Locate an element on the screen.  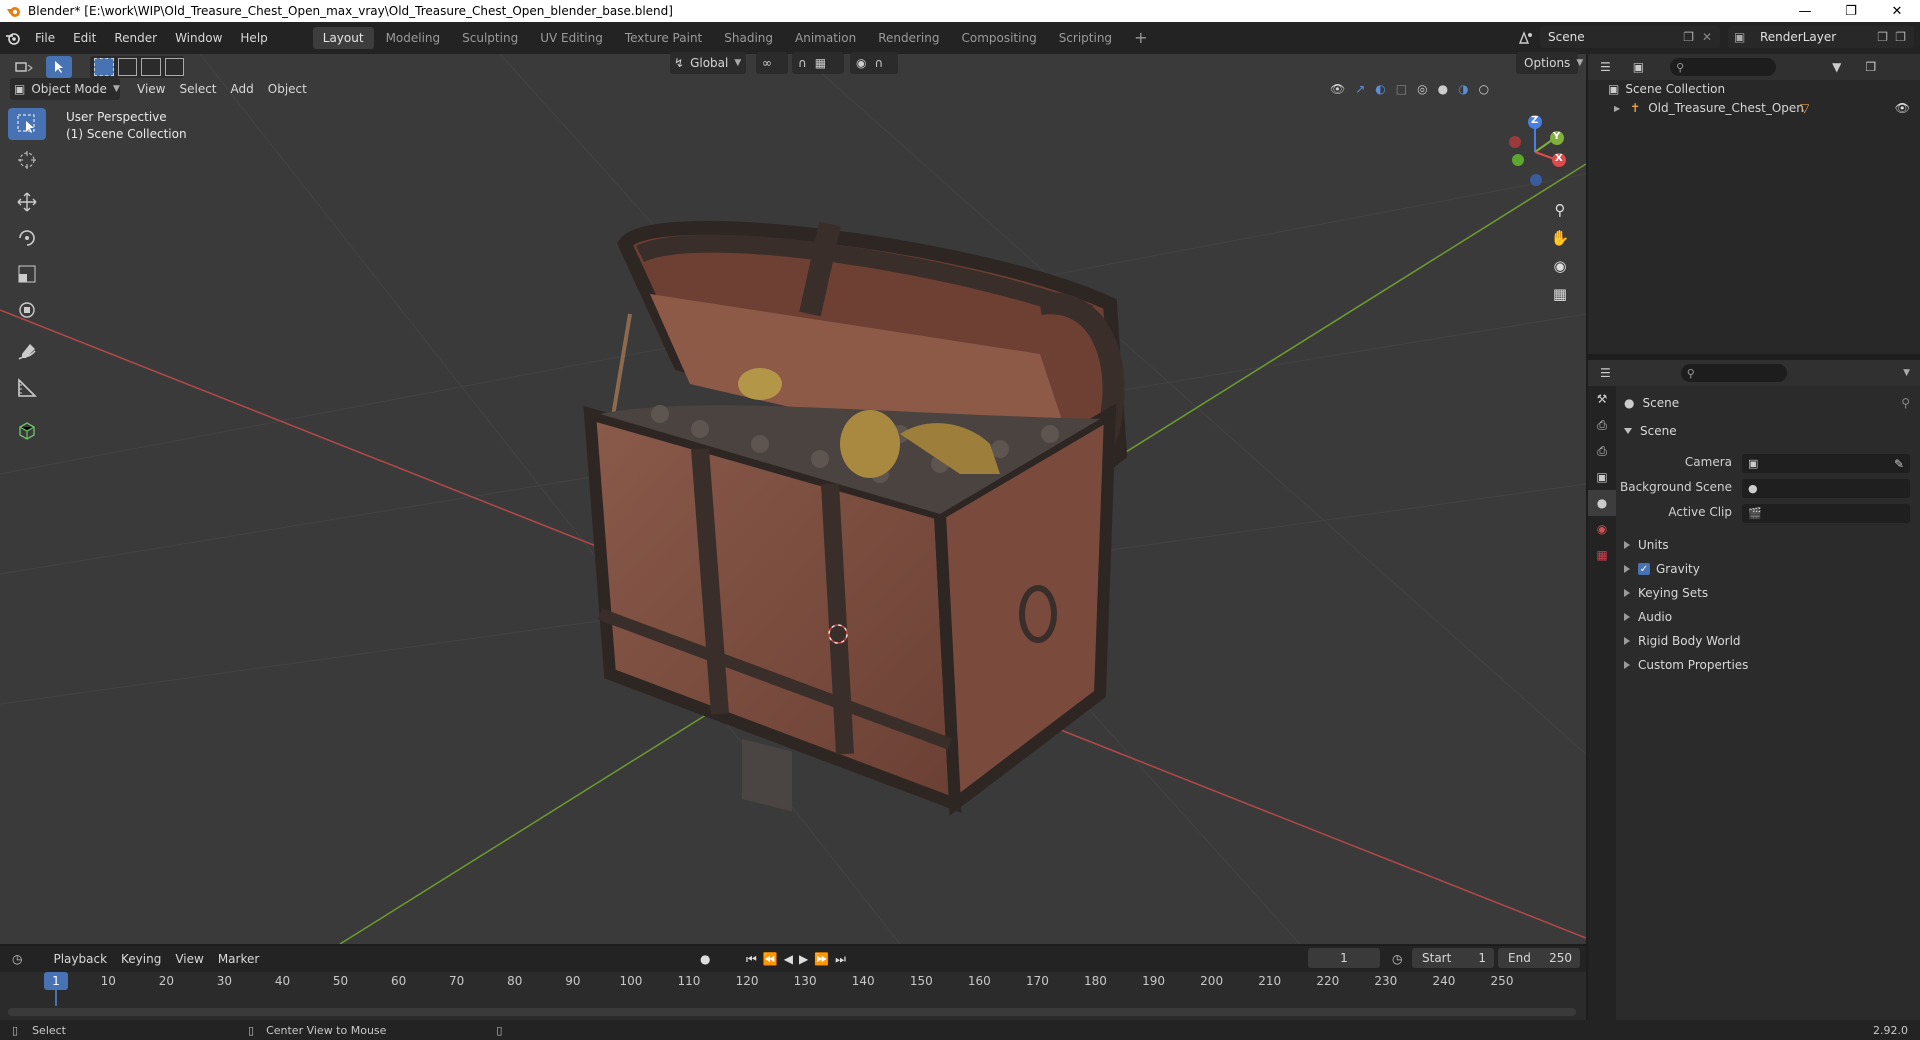
menu-edit: Edit is located at coordinates (84, 38).